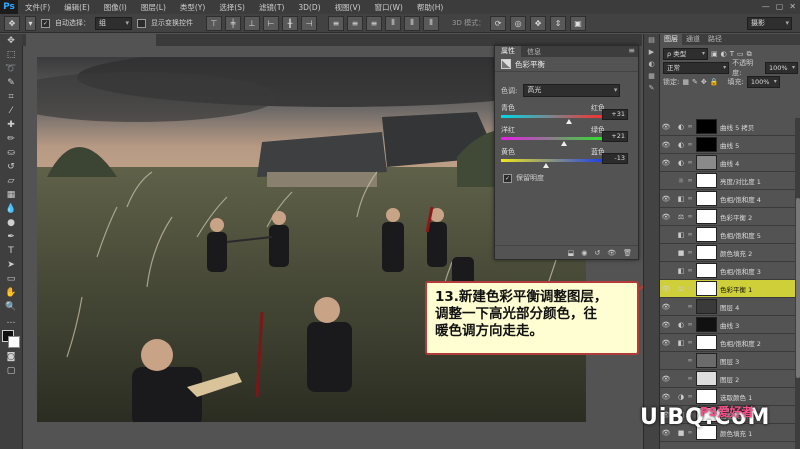  I want to click on preserve-luminosity-checkbox: ✓, so click(507, 178).